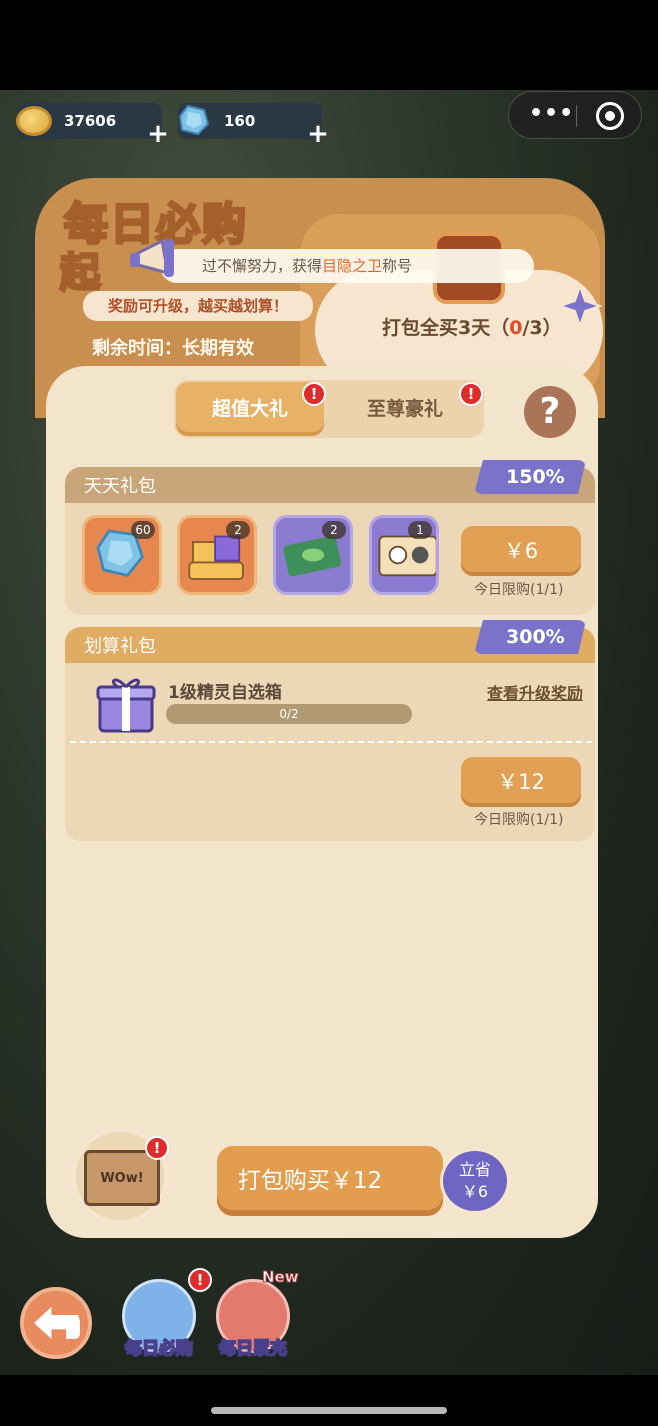 The height and width of the screenshot is (1426, 658). I want to click on value-pack-percent-badge: 300%, so click(530, 637).